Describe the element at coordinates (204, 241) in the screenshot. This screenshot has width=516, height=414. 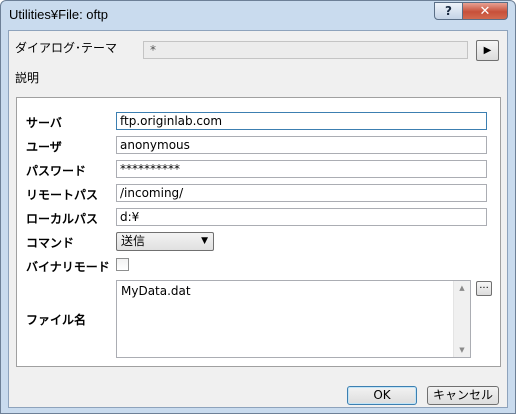
I see `chevron-down-icon: ▼` at that location.